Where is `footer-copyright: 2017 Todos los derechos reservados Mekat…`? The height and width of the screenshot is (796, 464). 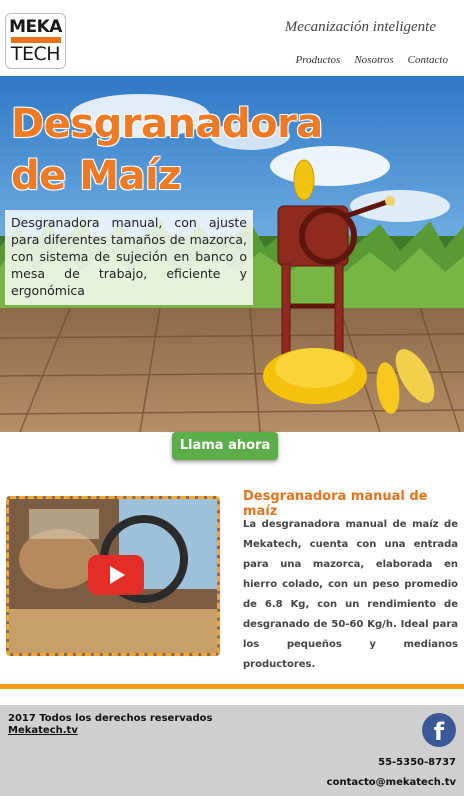 footer-copyright: 2017 Todos los derechos reservados Mekat… is located at coordinates (110, 725).